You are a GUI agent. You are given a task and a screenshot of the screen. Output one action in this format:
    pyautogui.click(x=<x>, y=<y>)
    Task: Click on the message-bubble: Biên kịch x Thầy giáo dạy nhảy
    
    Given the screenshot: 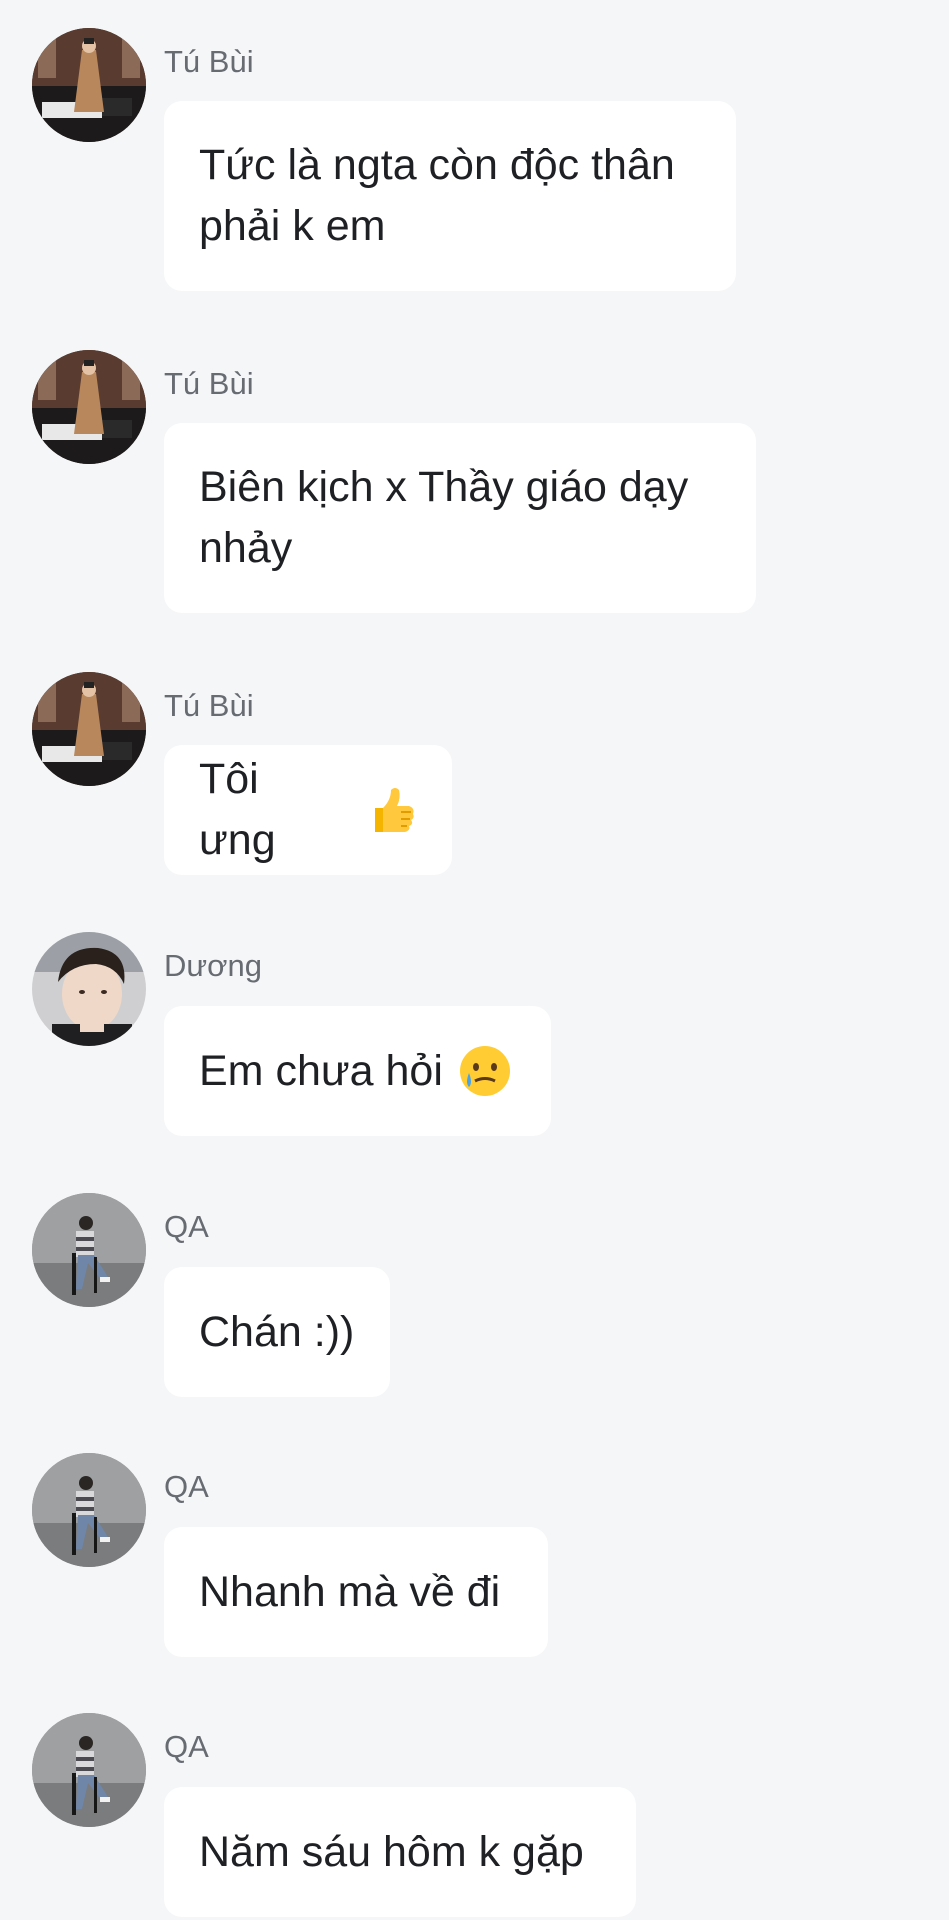 What is the action you would take?
    pyautogui.click(x=460, y=518)
    